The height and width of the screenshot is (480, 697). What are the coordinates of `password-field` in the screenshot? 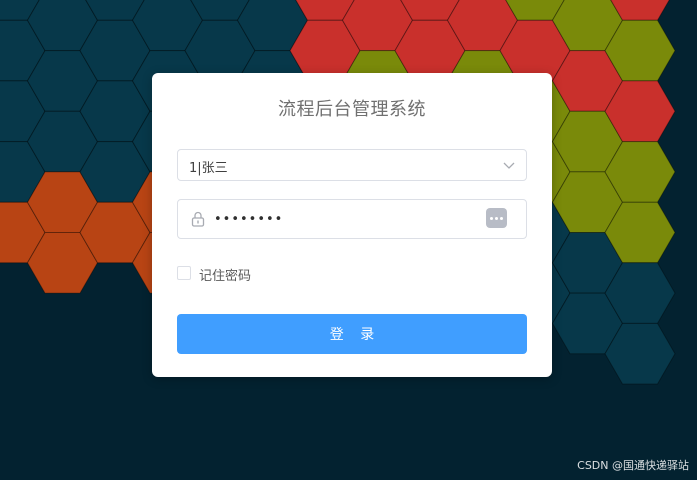 It's located at (352, 219).